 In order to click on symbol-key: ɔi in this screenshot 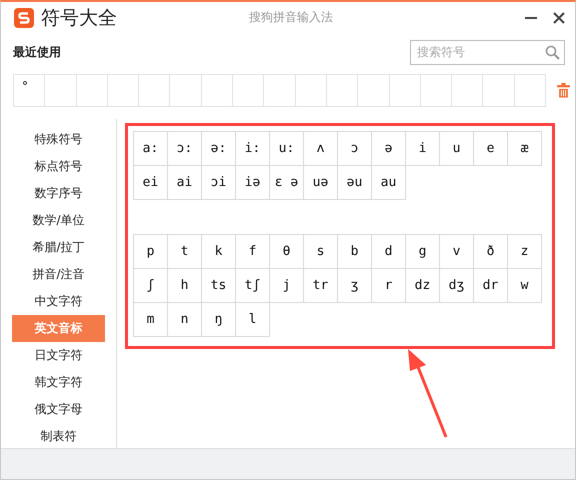, I will do `click(219, 183)`.